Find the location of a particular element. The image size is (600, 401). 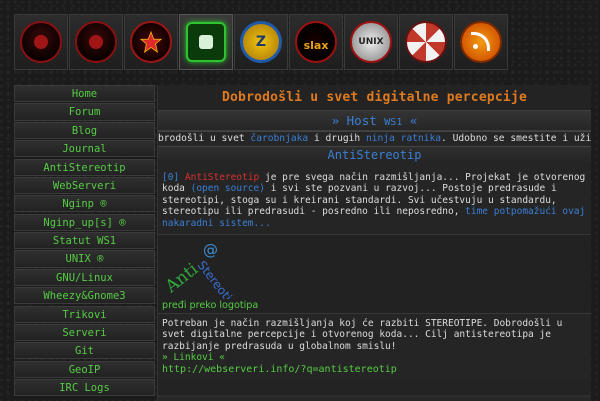

red-star-icon is located at coordinates (151, 42).